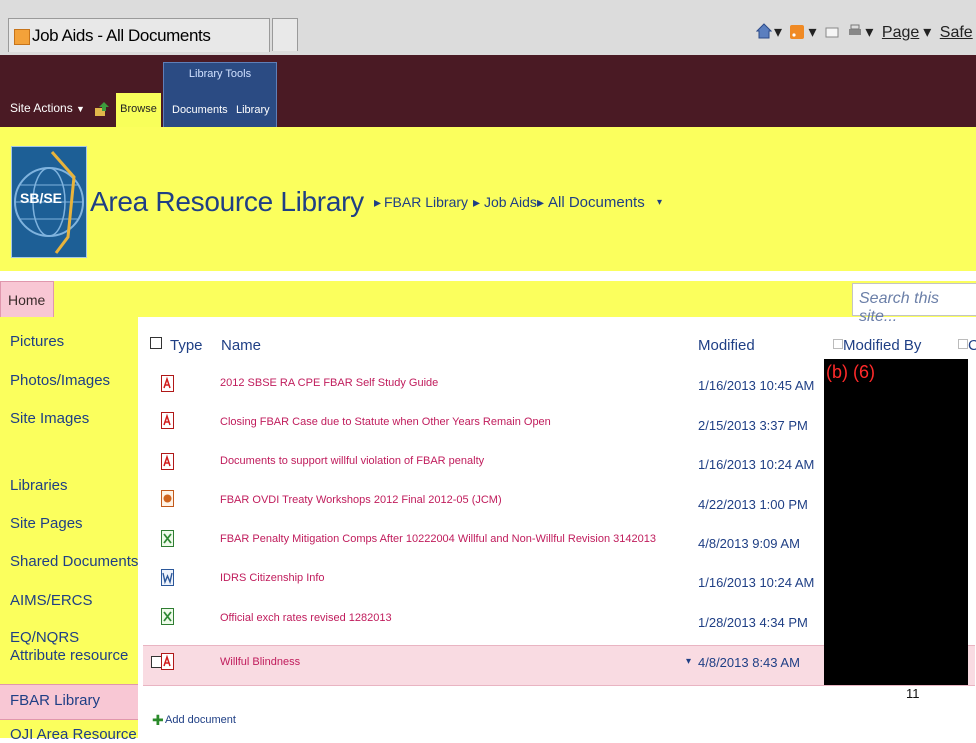 The width and height of the screenshot is (976, 743). What do you see at coordinates (659, 202) in the screenshot?
I see `view-selector-chevron-icon: ▾` at bounding box center [659, 202].